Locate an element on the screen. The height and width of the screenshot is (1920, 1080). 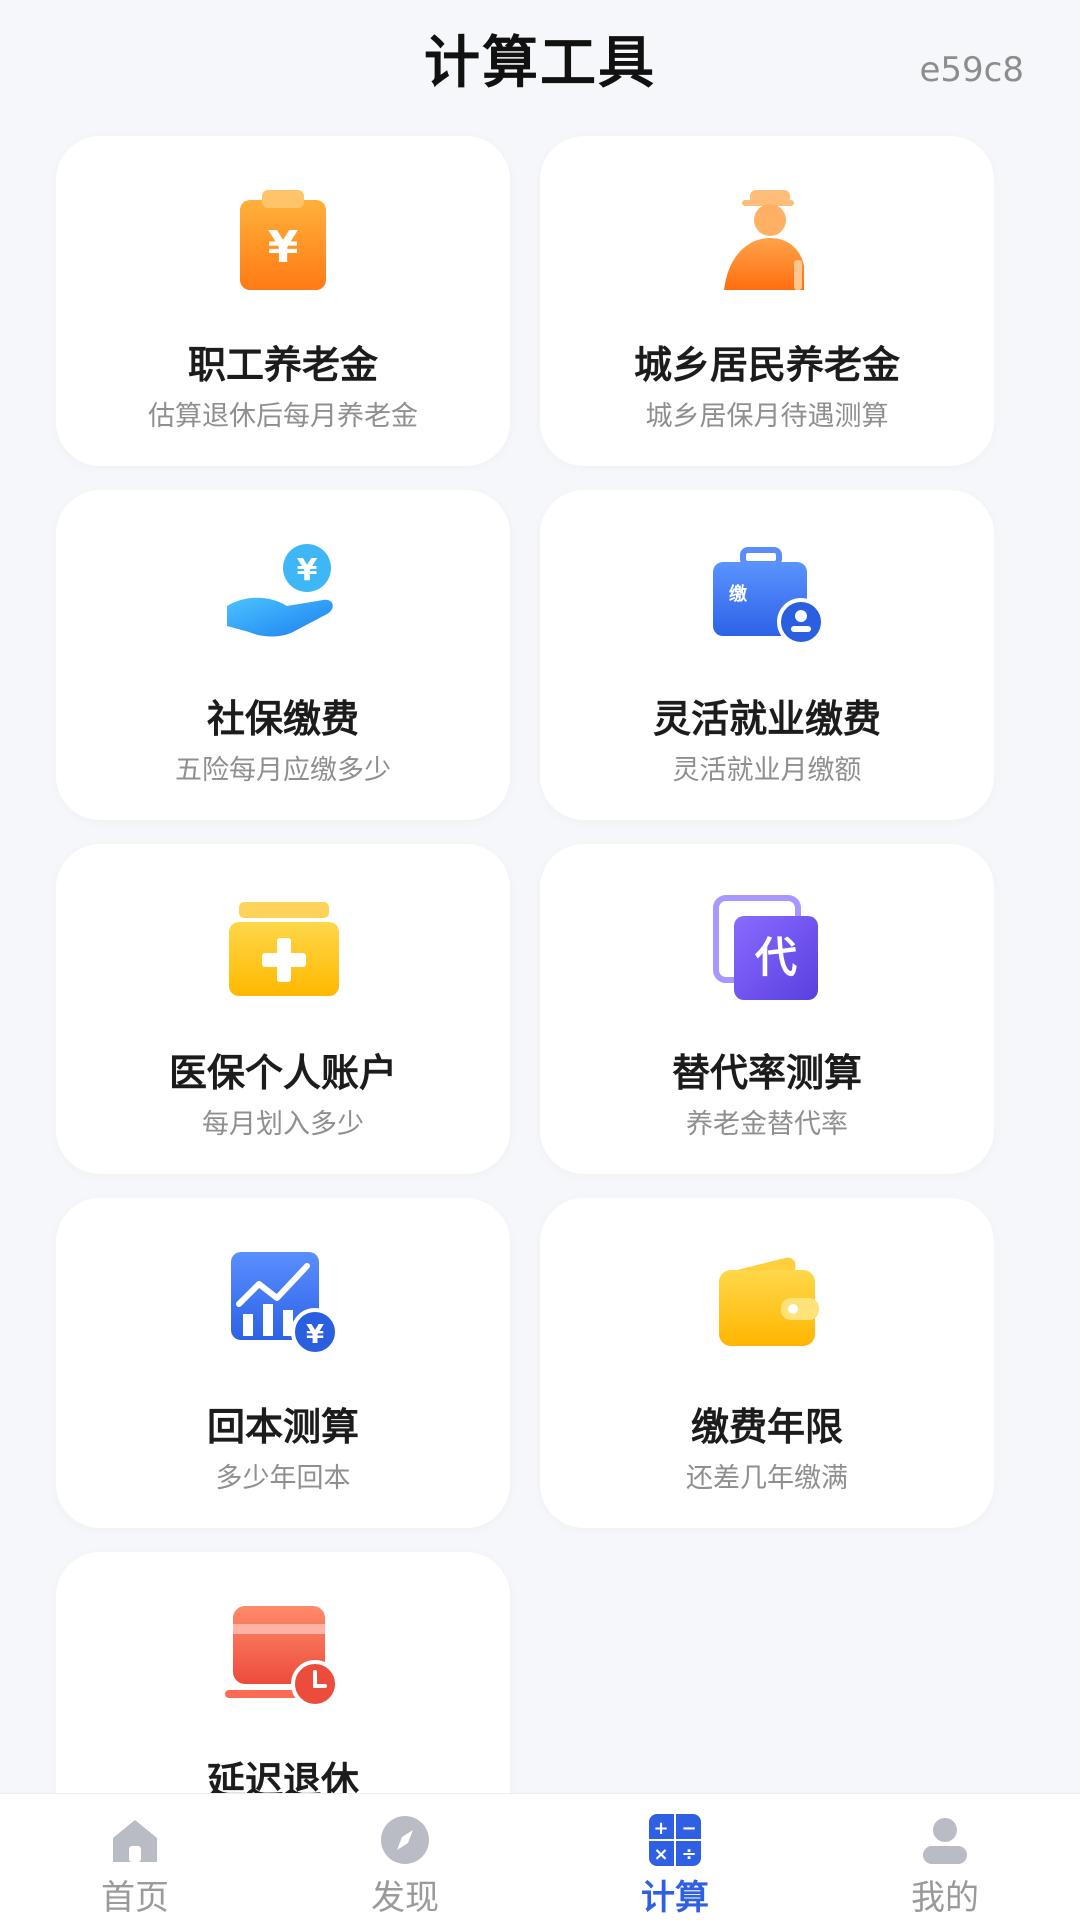
tab-discover: 发现 is located at coordinates (405, 1857).